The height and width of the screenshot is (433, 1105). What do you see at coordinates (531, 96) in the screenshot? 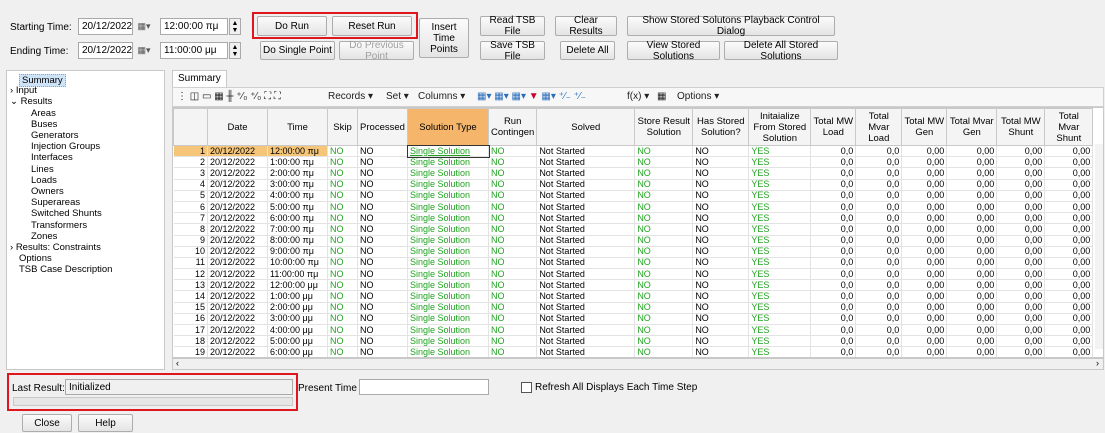
I see `chart-tools-icon: ▦▾ ▦▾ ▦▾ ▼ ▦▾ ⁺⁄₋ ⁺⁄₋` at bounding box center [531, 96].